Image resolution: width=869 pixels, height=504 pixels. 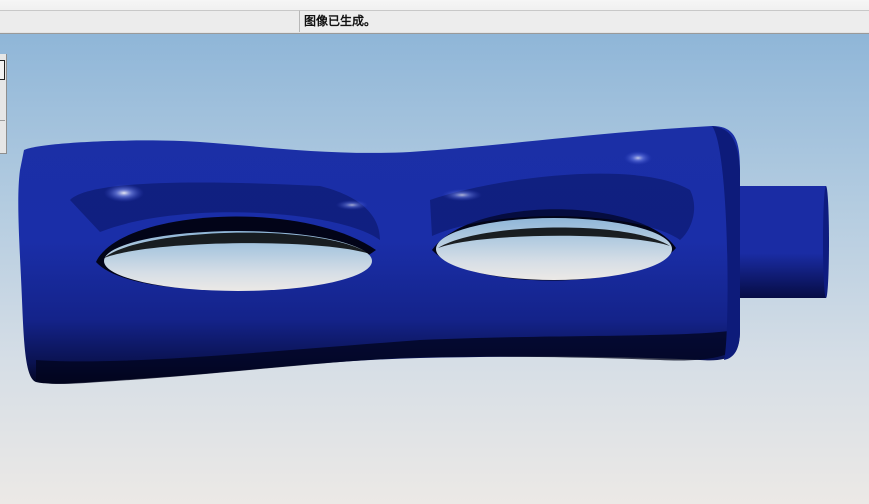 What do you see at coordinates (462, 195) in the screenshot?
I see `specular-highlight-mid-right` at bounding box center [462, 195].